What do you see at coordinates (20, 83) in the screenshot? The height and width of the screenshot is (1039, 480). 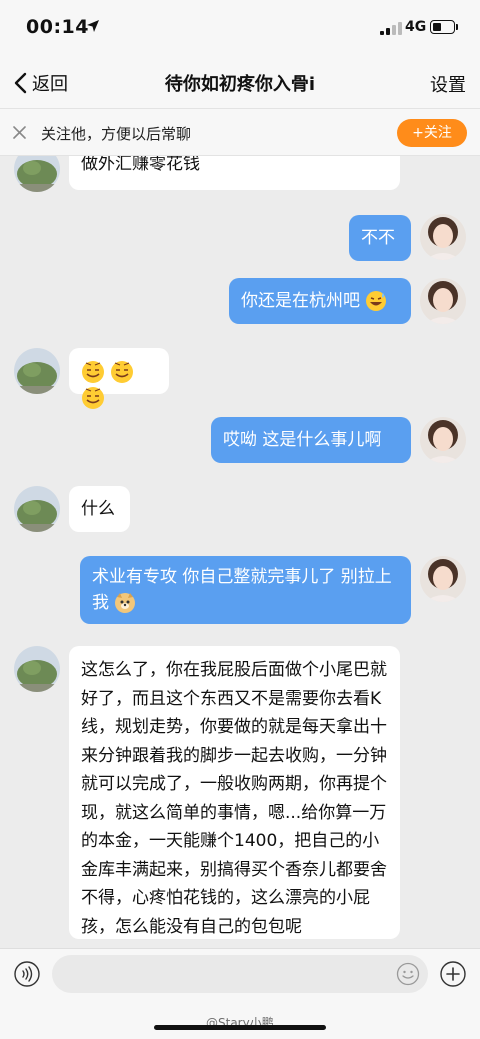 I see `chevron-left-icon` at bounding box center [20, 83].